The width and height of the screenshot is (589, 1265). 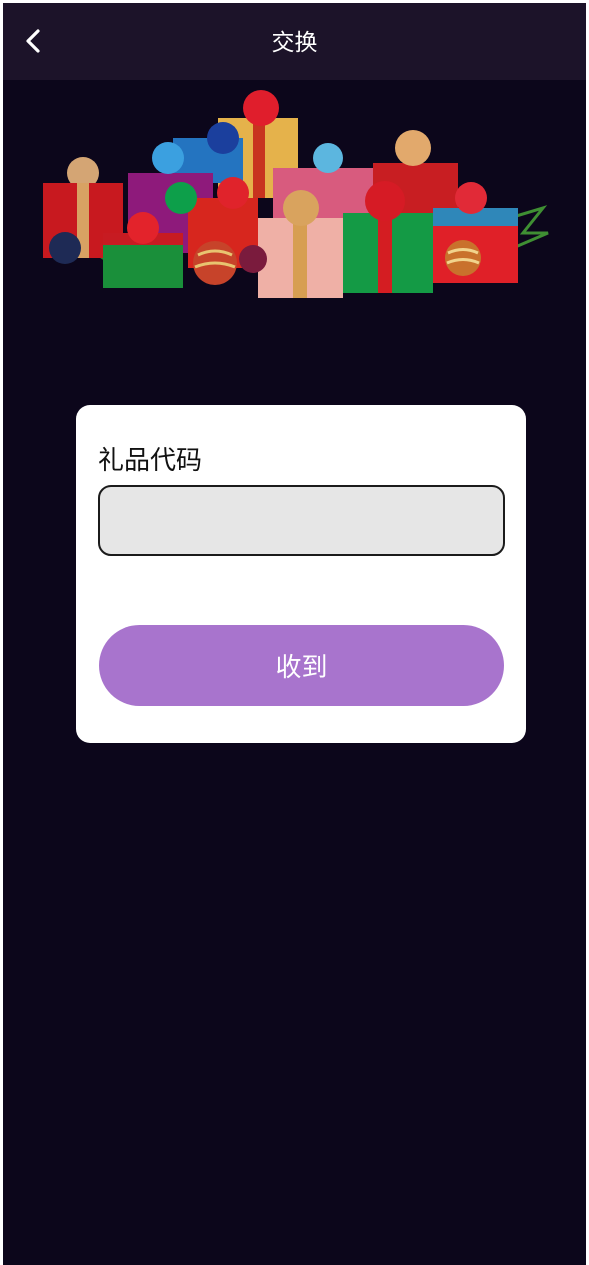 What do you see at coordinates (301, 665) in the screenshot?
I see `receive-button: 收到` at bounding box center [301, 665].